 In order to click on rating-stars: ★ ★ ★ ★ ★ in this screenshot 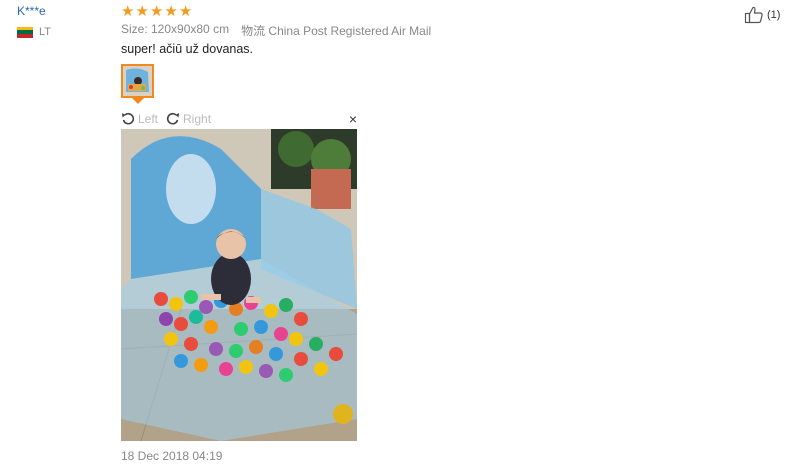, I will do `click(156, 11)`.